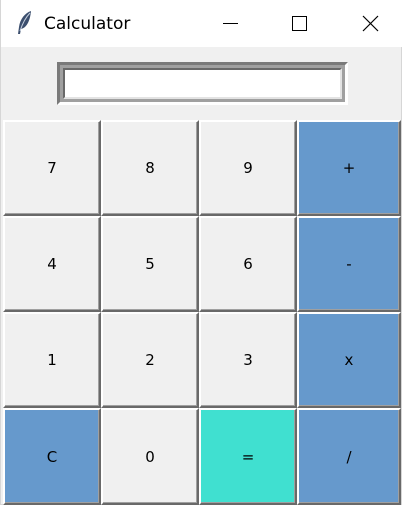 Image resolution: width=402 pixels, height=505 pixels. I want to click on key-0: 0, so click(150, 456).